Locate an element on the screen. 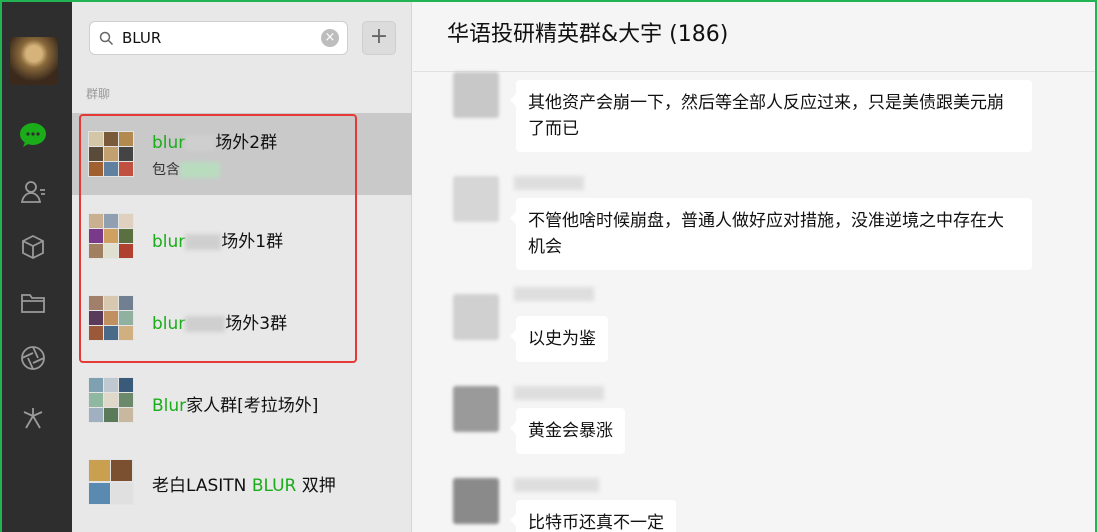  search-icon is located at coordinates (106, 38).